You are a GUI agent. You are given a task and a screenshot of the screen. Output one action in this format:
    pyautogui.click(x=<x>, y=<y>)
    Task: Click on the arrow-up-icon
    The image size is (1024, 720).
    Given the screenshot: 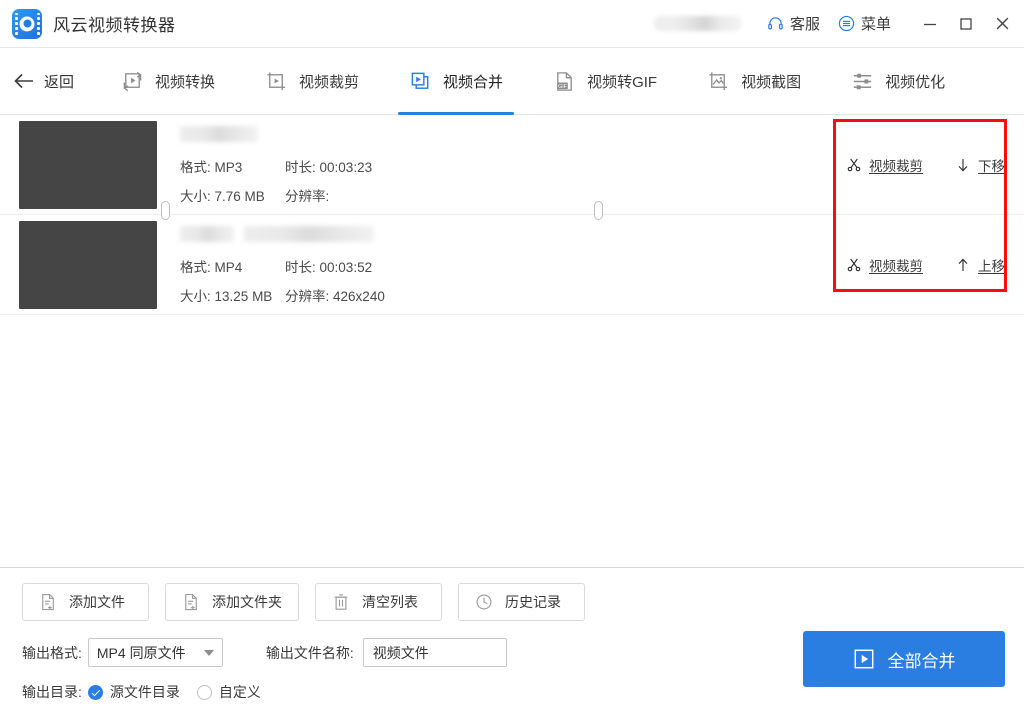 What is the action you would take?
    pyautogui.click(x=963, y=264)
    